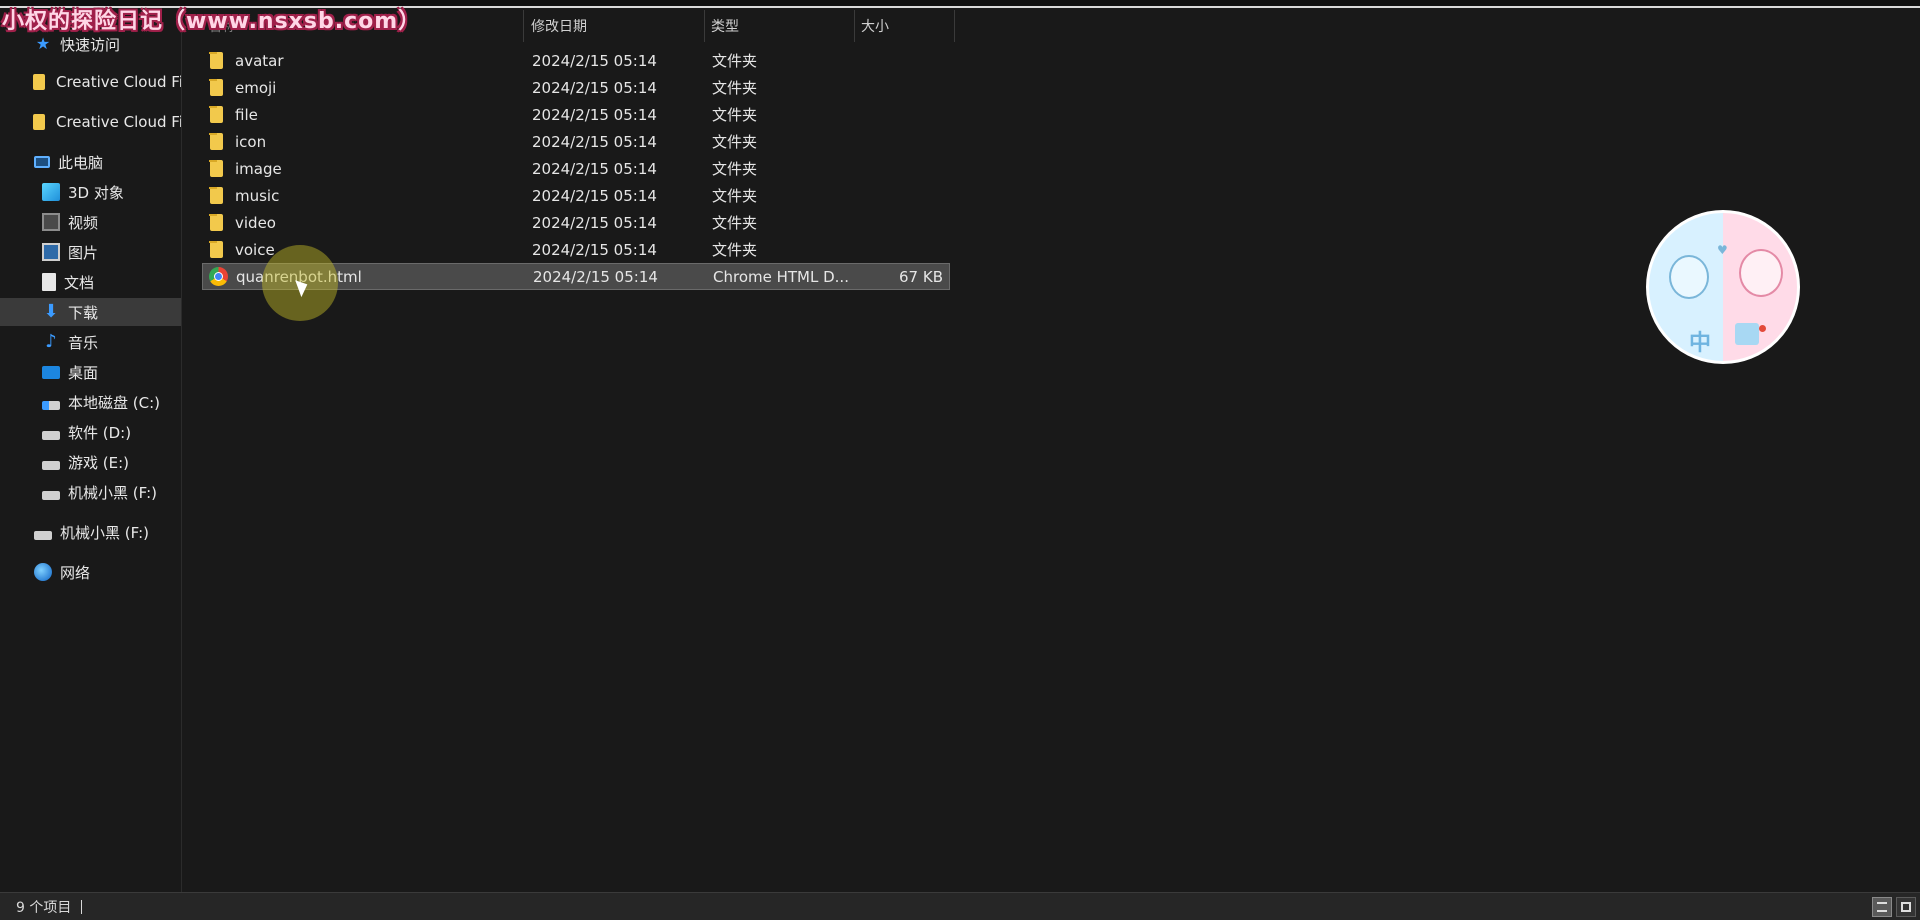  I want to click on nav-pinned-creative-cloud-1: Creative Cloud Fil, so click(91, 82).